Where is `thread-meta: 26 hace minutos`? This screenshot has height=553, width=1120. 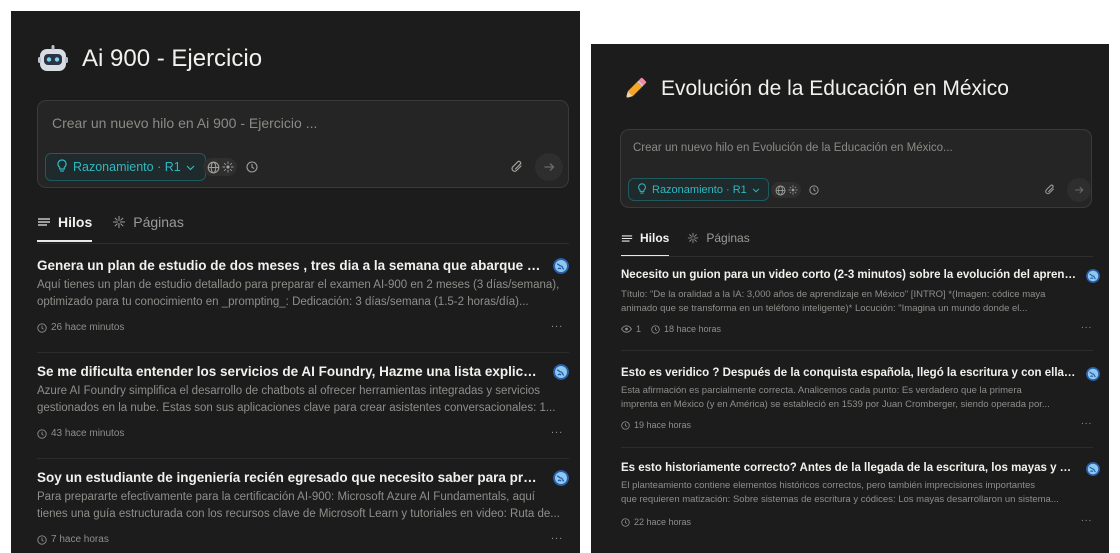 thread-meta: 26 hace minutos is located at coordinates (80, 327).